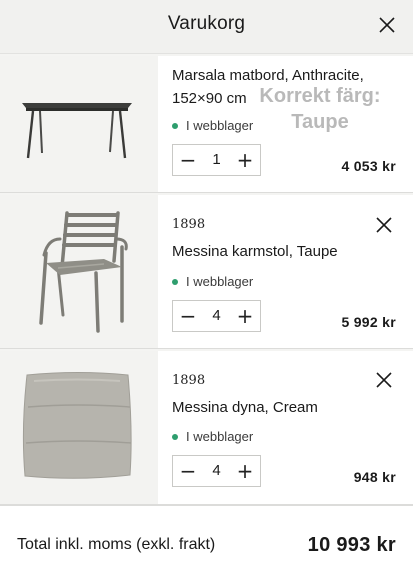  Describe the element at coordinates (255, 251) in the screenshot. I see `product-name: Messina karmstol, Taupe` at that location.